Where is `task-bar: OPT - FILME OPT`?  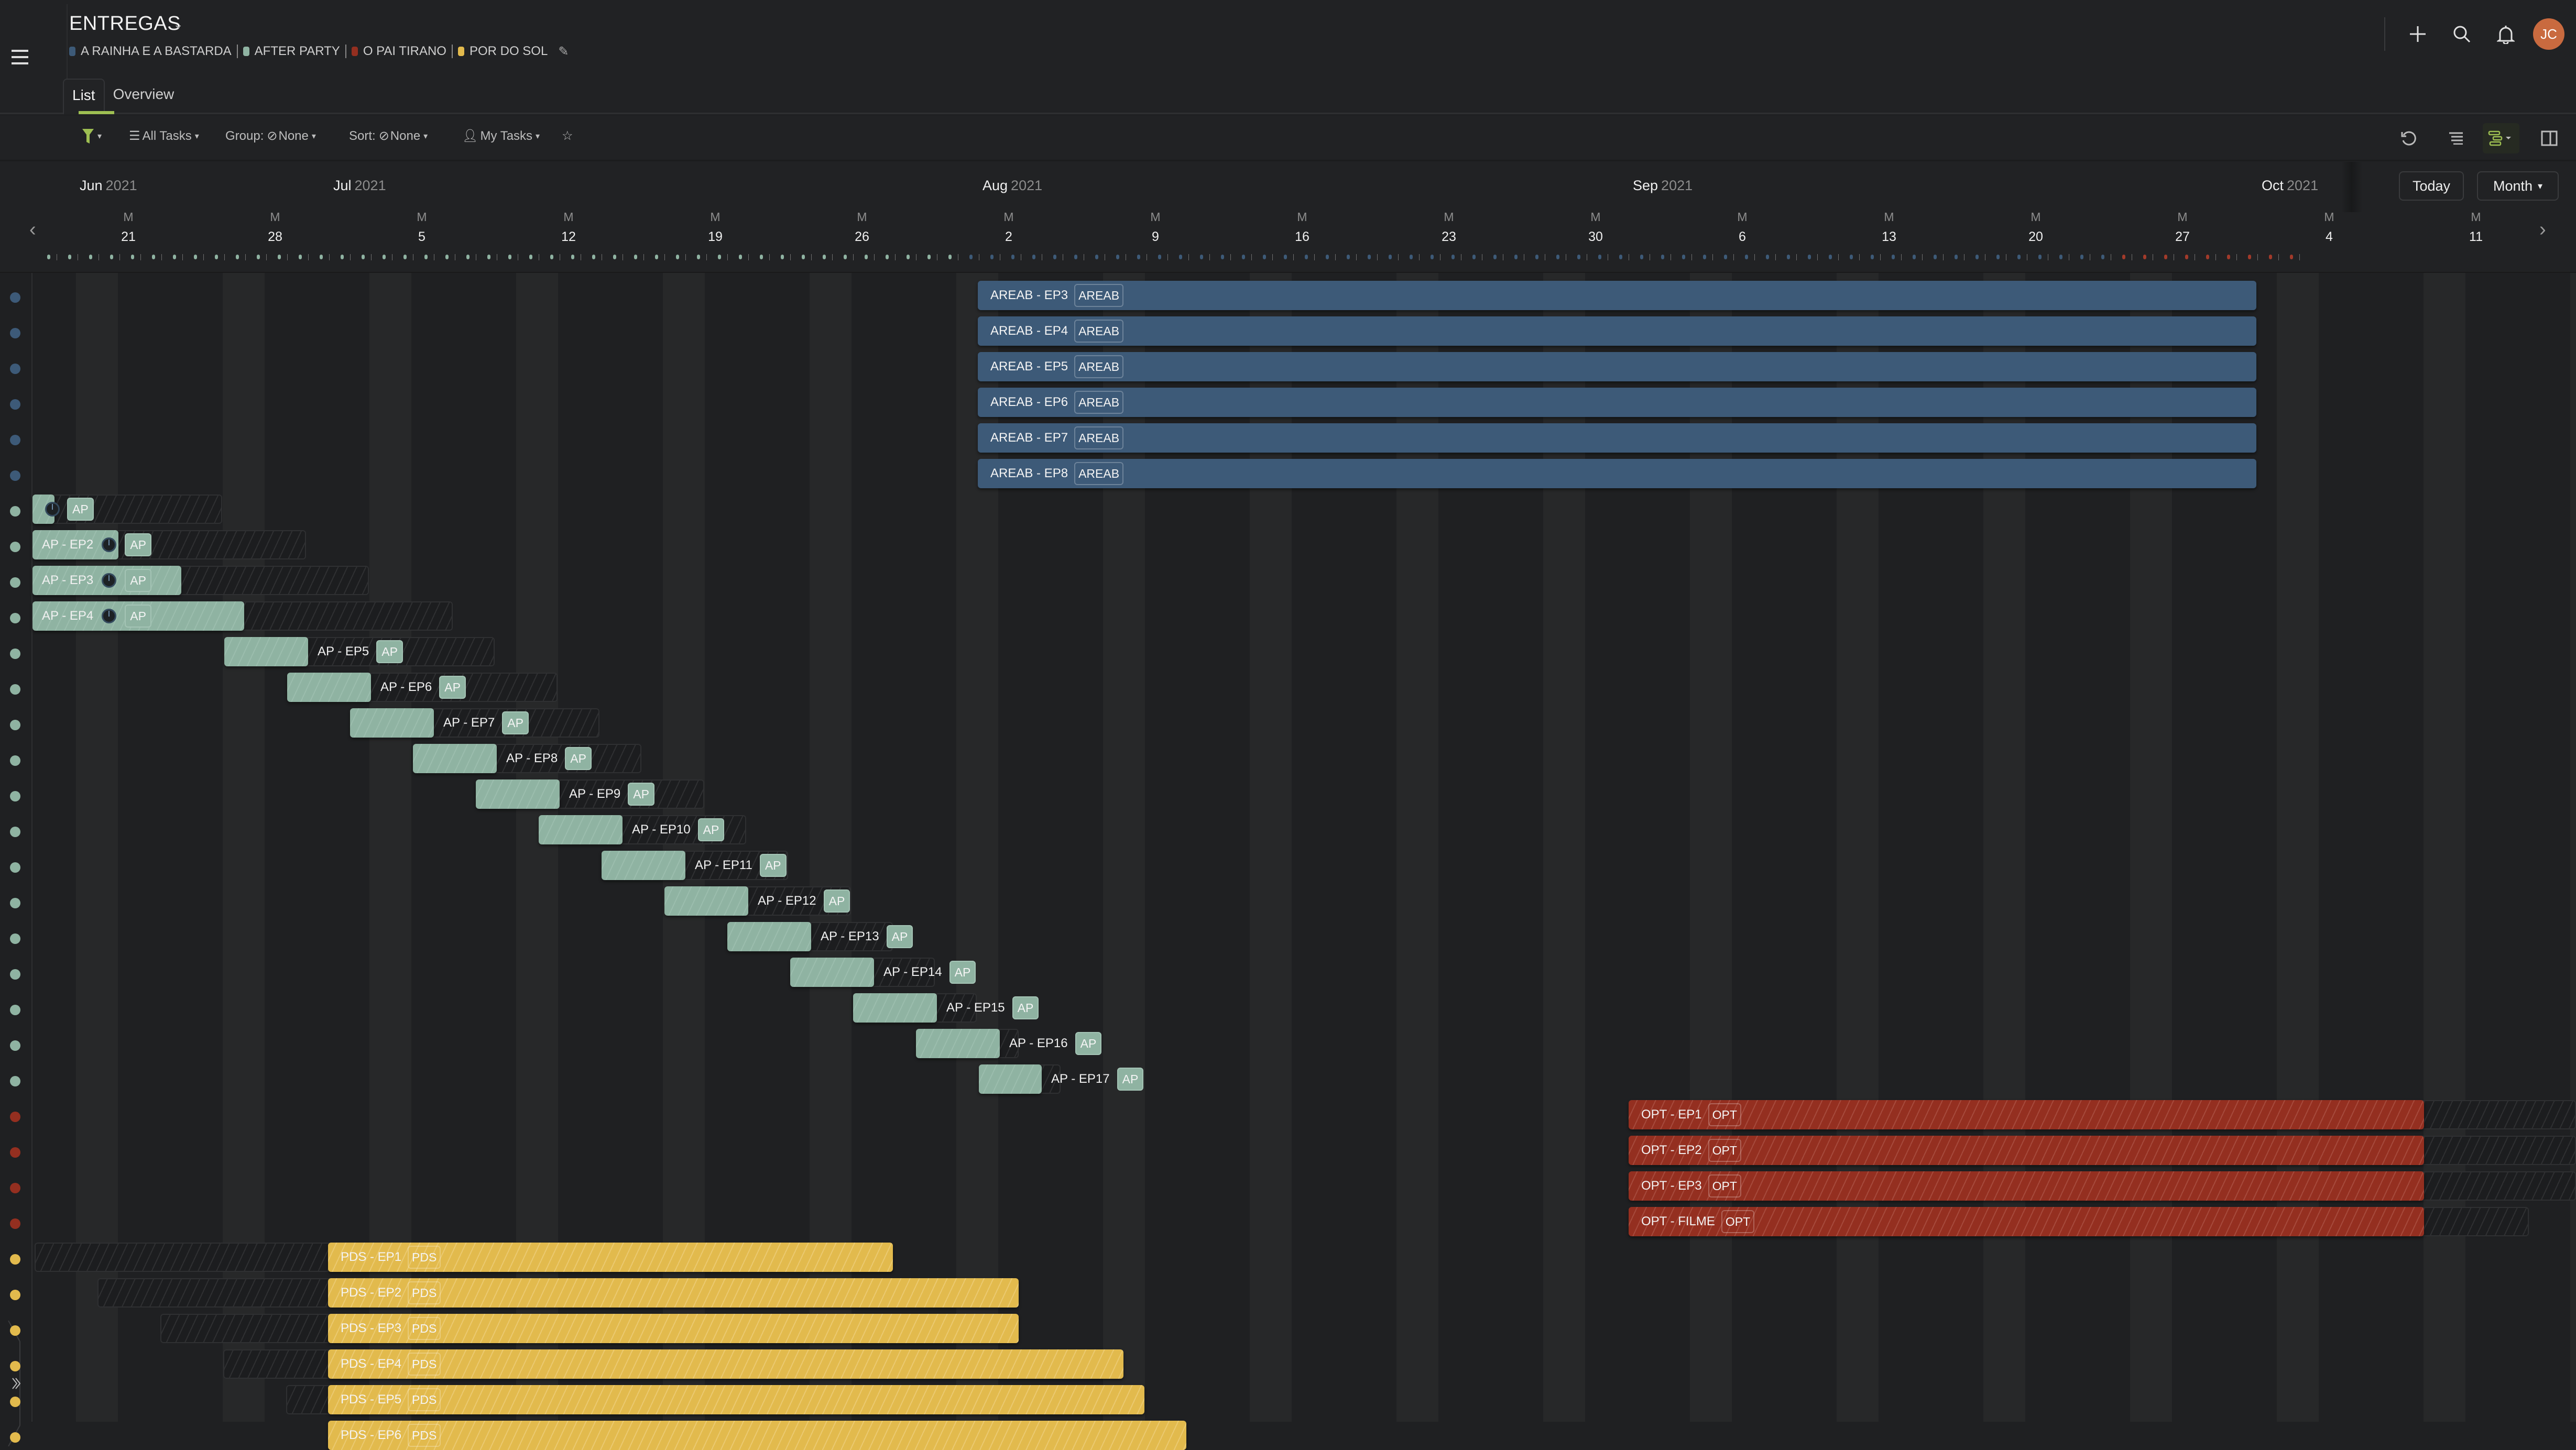
task-bar: OPT - FILME OPT is located at coordinates (2026, 1221).